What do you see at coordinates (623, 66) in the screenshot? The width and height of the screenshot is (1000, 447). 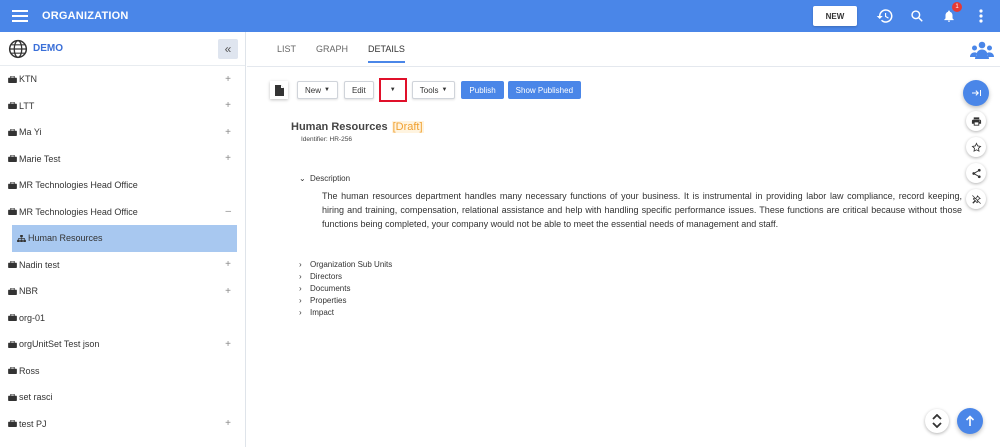 I see `tabs-divider` at bounding box center [623, 66].